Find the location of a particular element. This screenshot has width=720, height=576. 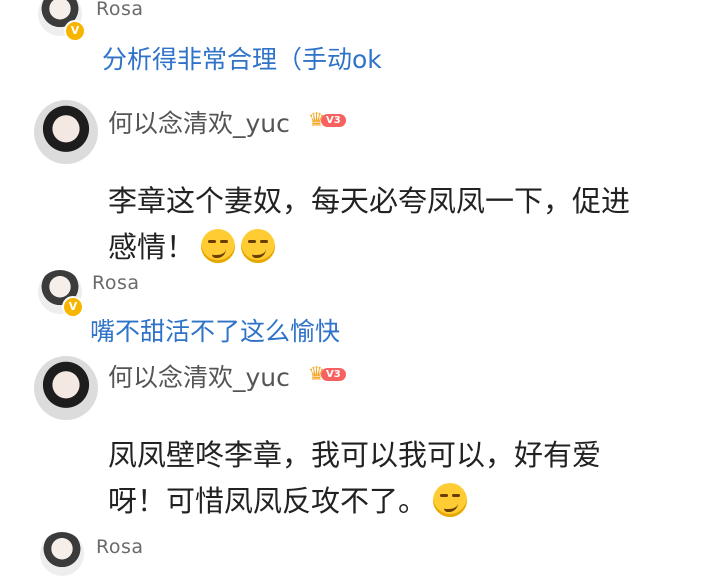

comment-text-line-2: 呀！可惜凤凤反攻不了。 is located at coordinates (408, 501).